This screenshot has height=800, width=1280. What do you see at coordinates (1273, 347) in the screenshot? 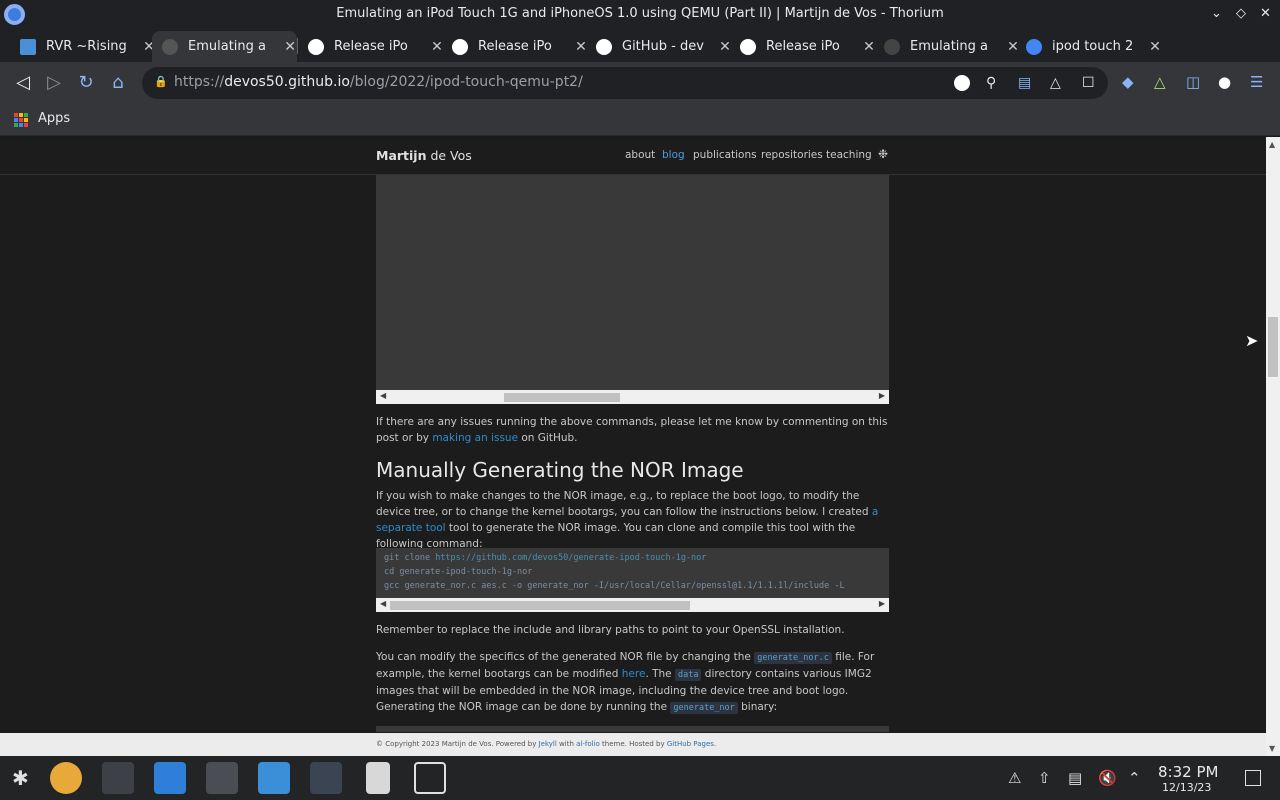
I see `page-scroll-thumb` at bounding box center [1273, 347].